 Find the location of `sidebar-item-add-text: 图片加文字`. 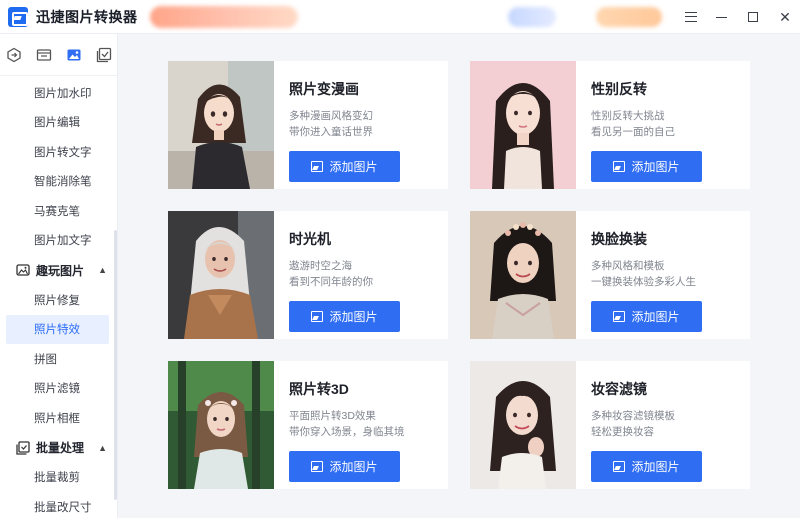

sidebar-item-add-text: 图片加文字 is located at coordinates (58, 241).